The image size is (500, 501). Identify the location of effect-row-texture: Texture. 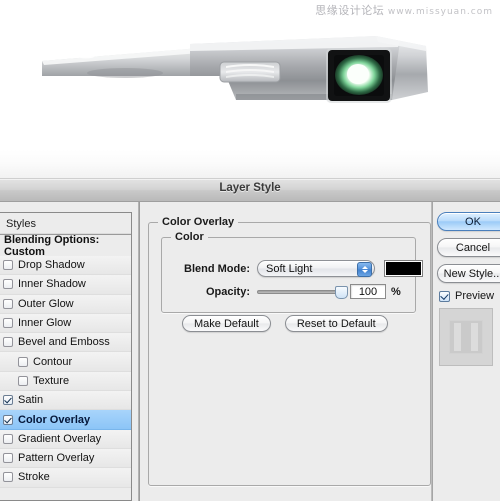
(65, 381).